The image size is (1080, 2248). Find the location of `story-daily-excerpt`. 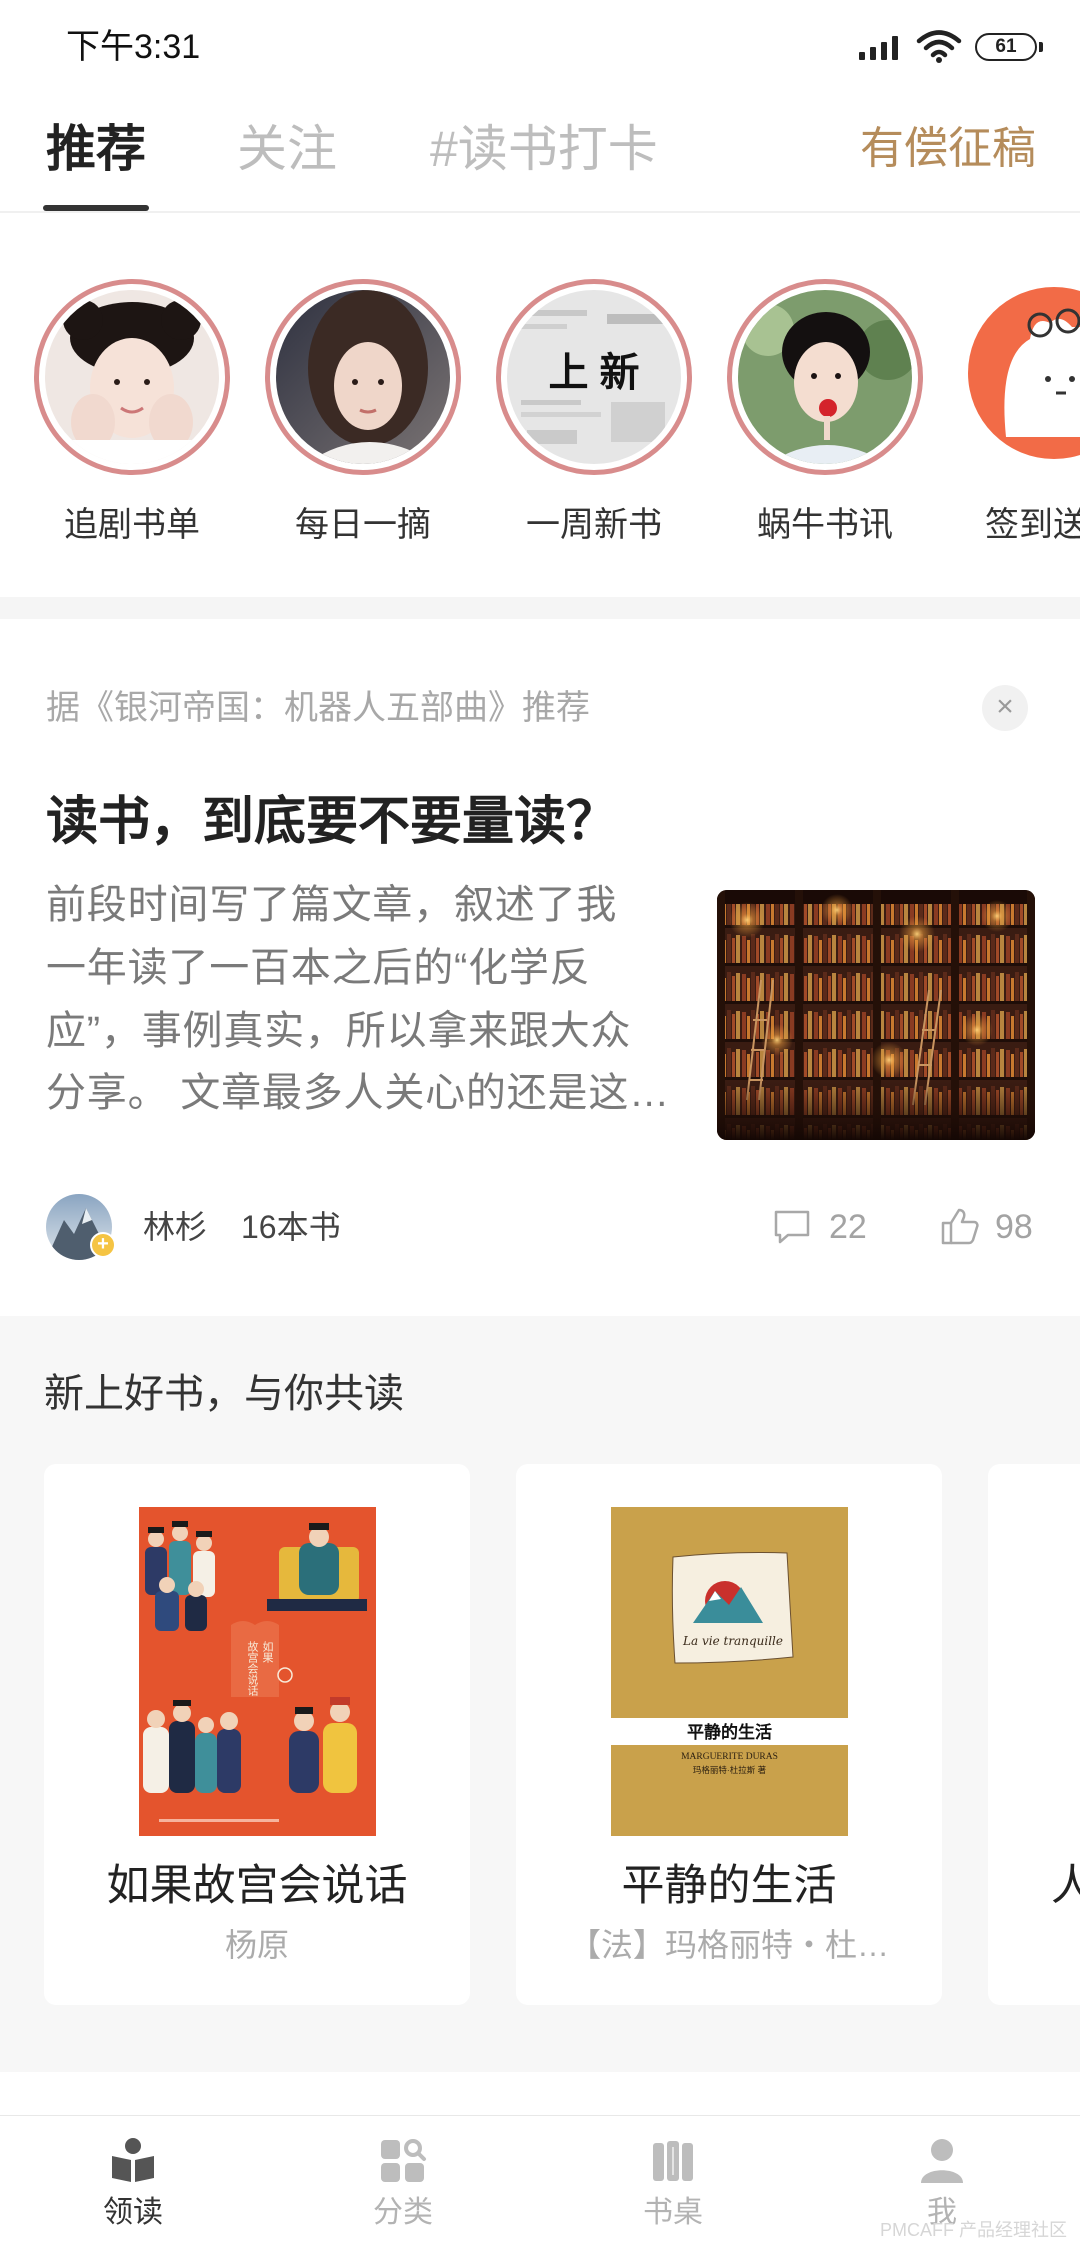

story-daily-excerpt is located at coordinates (363, 377).